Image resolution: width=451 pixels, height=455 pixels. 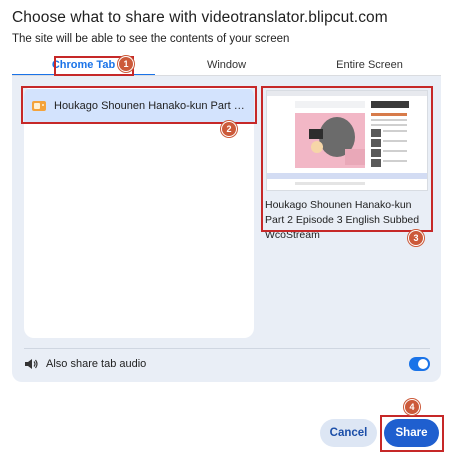 I want to click on tv-favicon-icon, so click(x=39, y=106).